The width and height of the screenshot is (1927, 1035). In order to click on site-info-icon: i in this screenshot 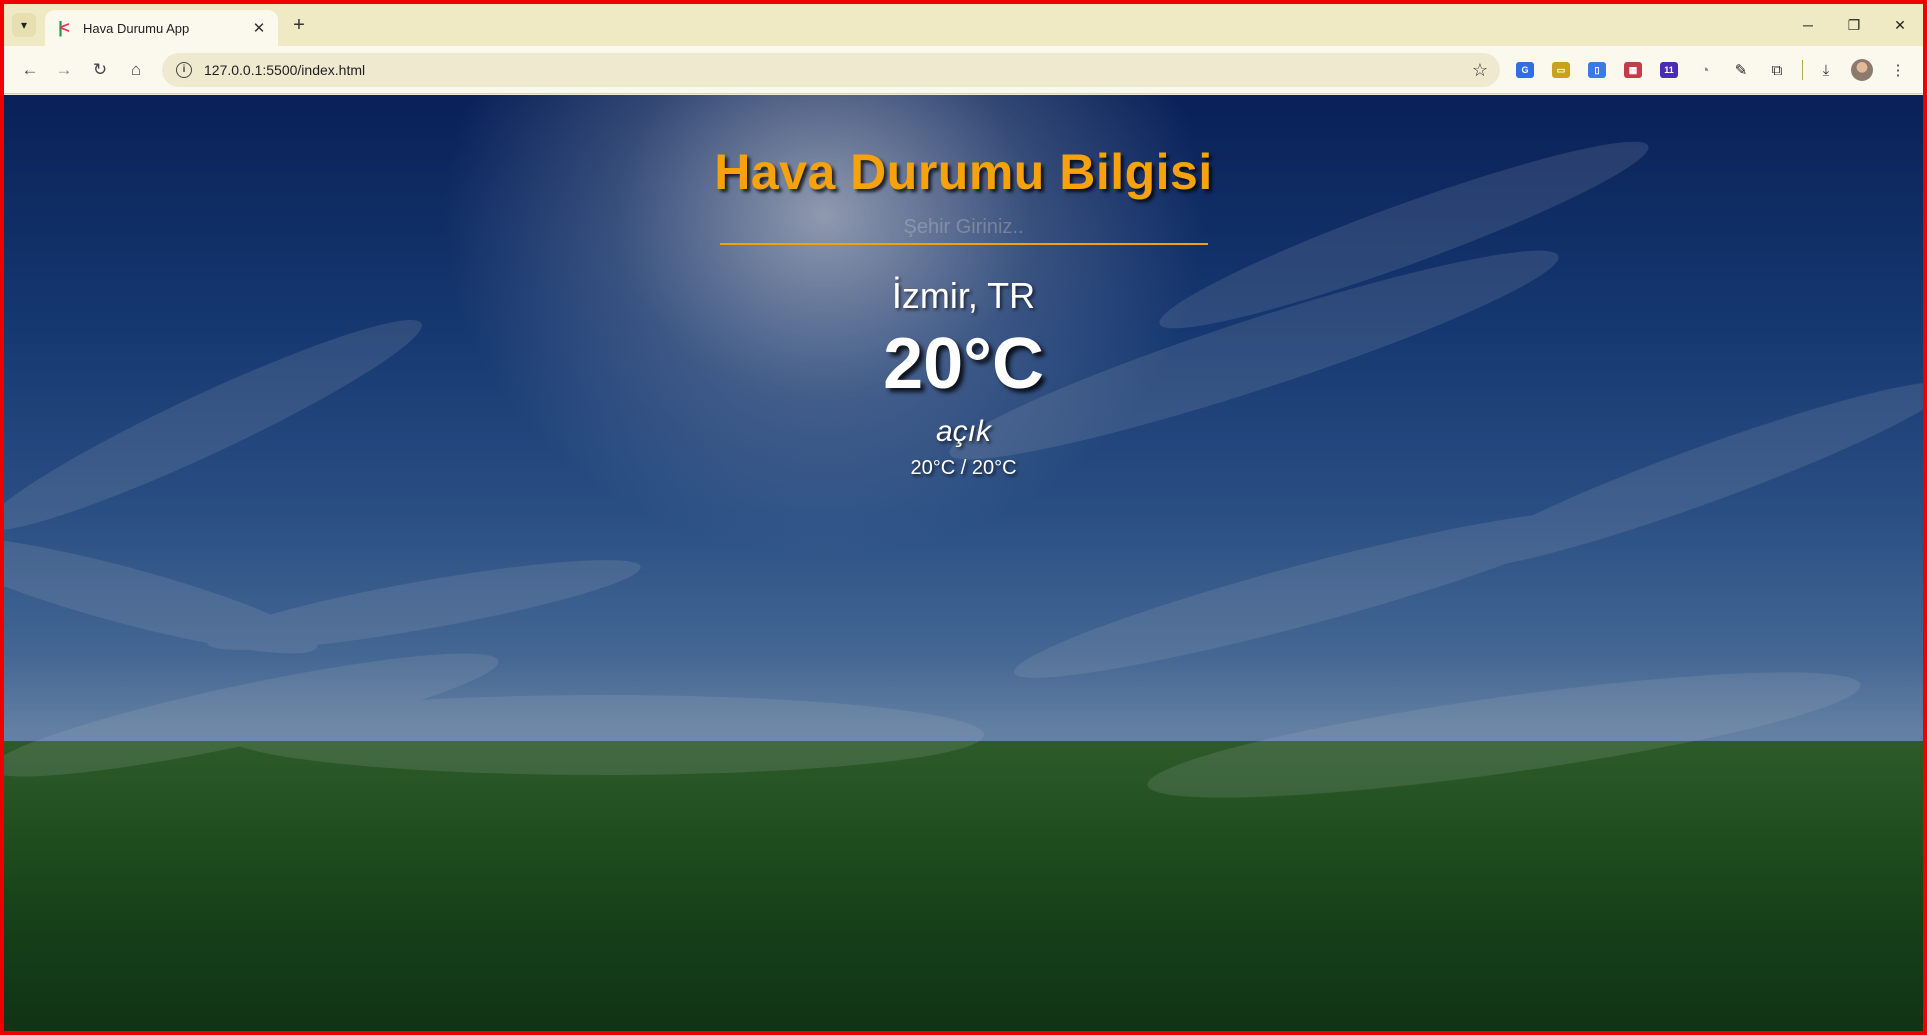, I will do `click(184, 70)`.